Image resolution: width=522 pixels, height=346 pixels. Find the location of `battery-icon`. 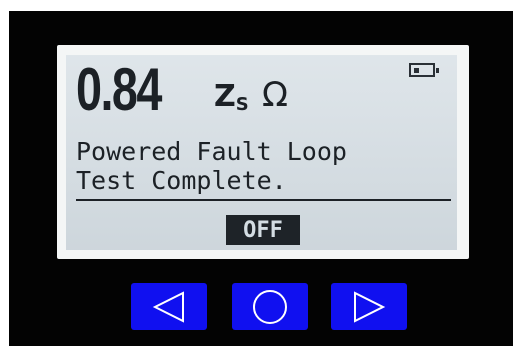

battery-icon is located at coordinates (424, 70).